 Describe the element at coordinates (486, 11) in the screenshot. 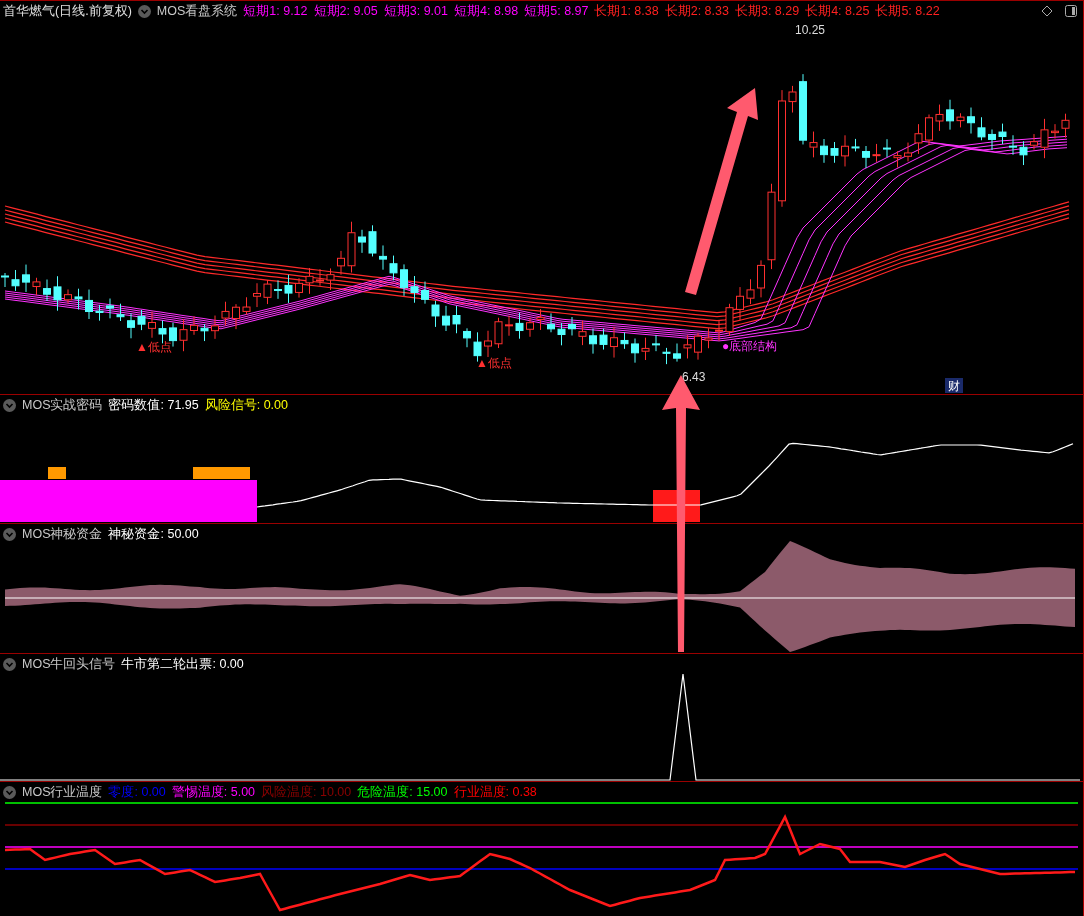

I see `indicator-value: 短期4: 8.98` at that location.